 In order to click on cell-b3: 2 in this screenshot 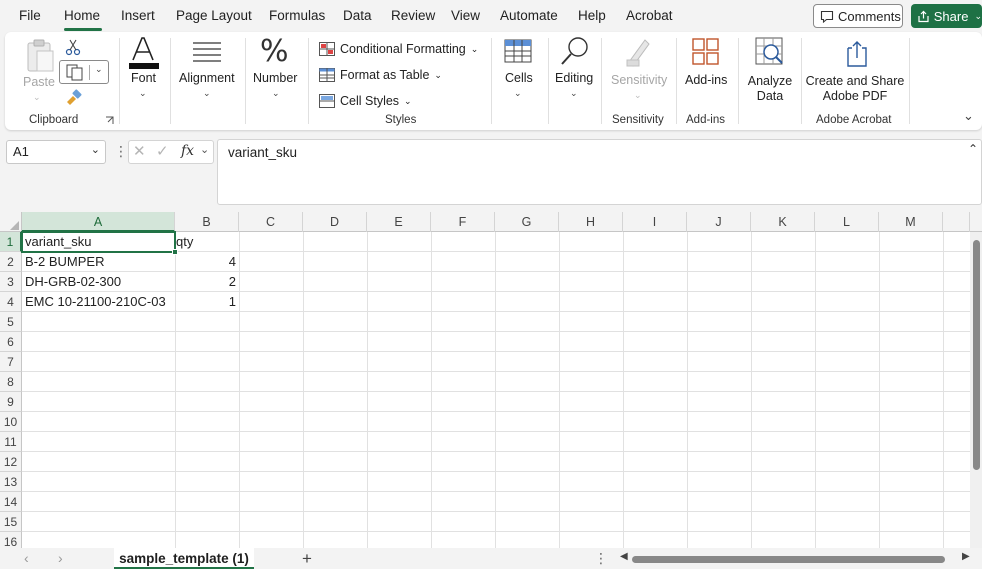, I will do `click(207, 282)`.